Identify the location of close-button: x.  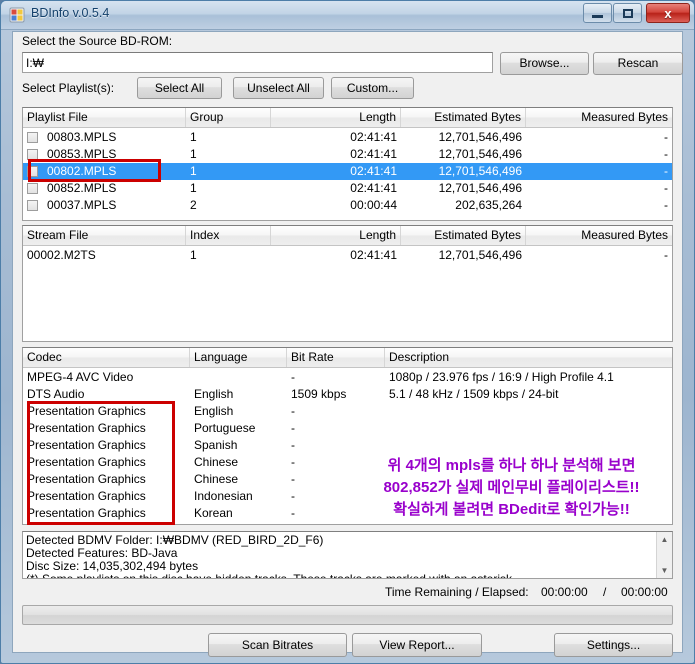
(668, 13).